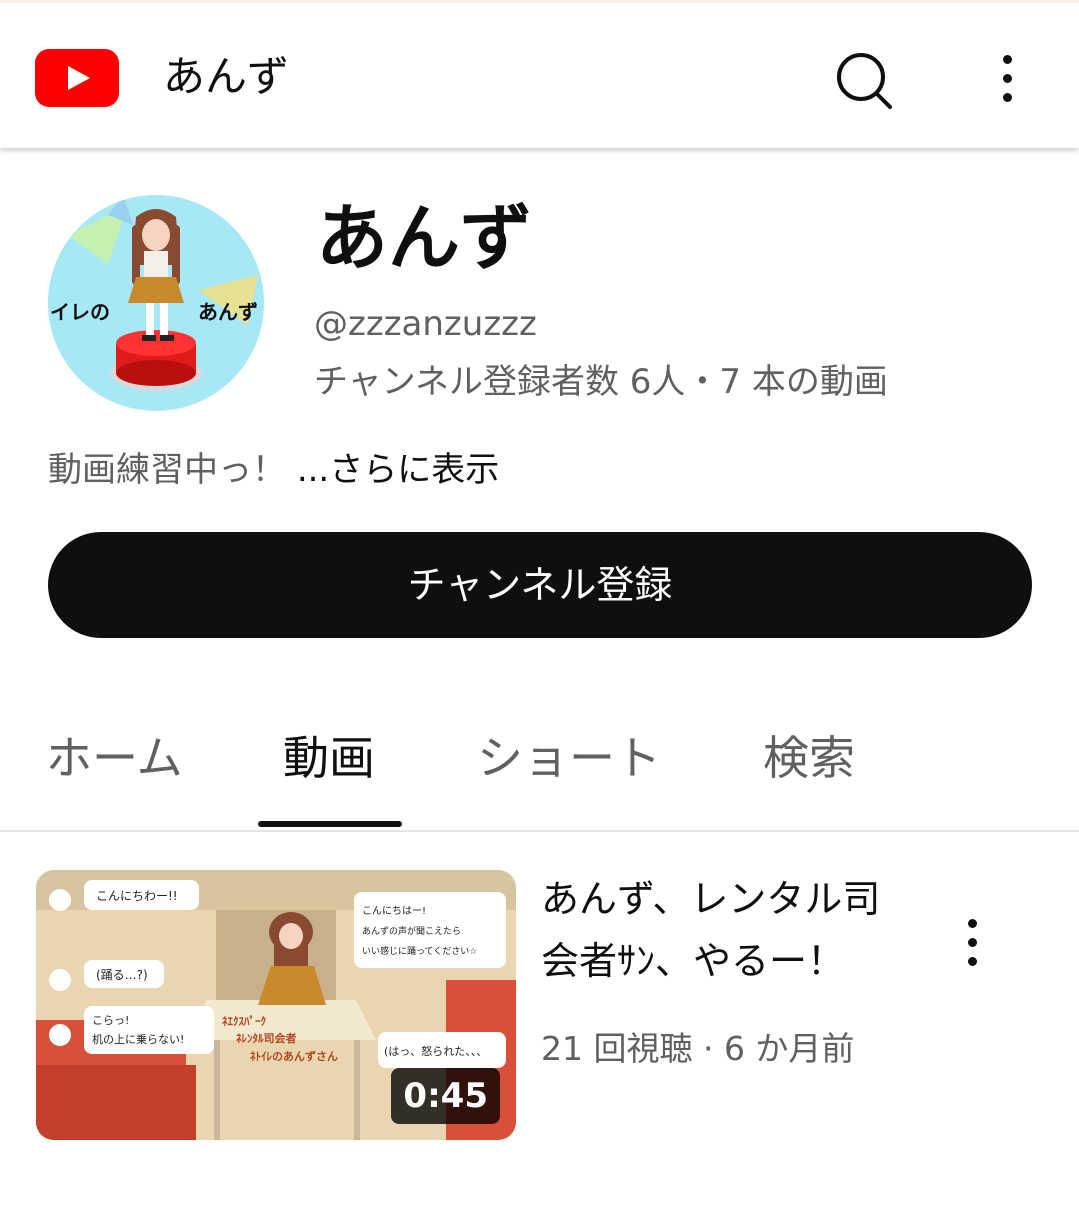  I want to click on more-link: ...さらに表示, so click(398, 470).